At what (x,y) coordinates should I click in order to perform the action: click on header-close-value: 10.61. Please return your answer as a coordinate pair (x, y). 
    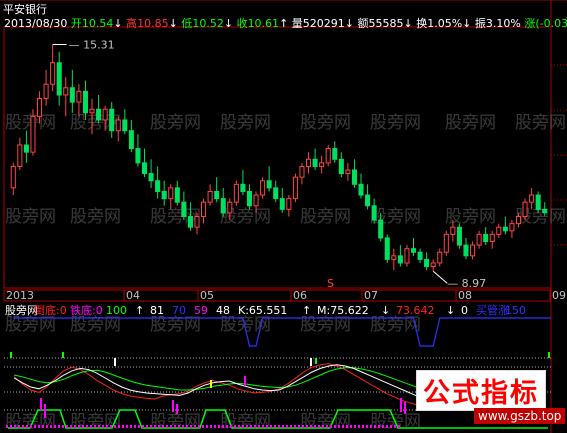
    Looking at the image, I should click on (263, 23).